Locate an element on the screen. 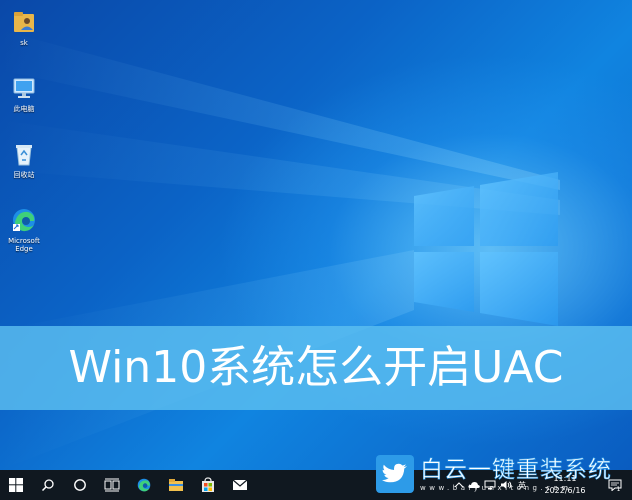 The width and height of the screenshot is (632, 500). cortana-icon is located at coordinates (80, 485).